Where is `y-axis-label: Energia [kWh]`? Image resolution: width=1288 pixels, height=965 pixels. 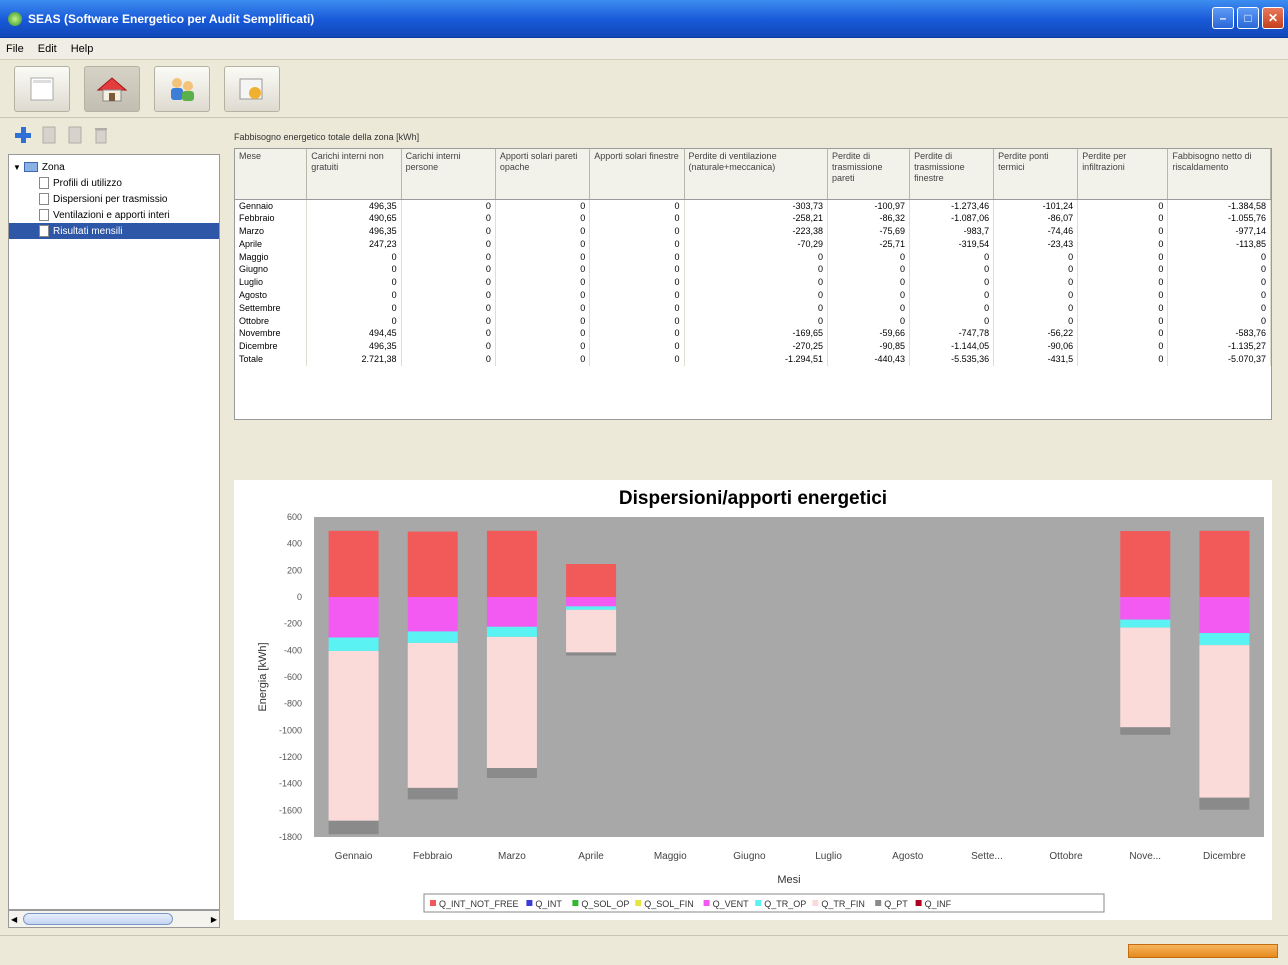 y-axis-label: Energia [kWh] is located at coordinates (263, 676).